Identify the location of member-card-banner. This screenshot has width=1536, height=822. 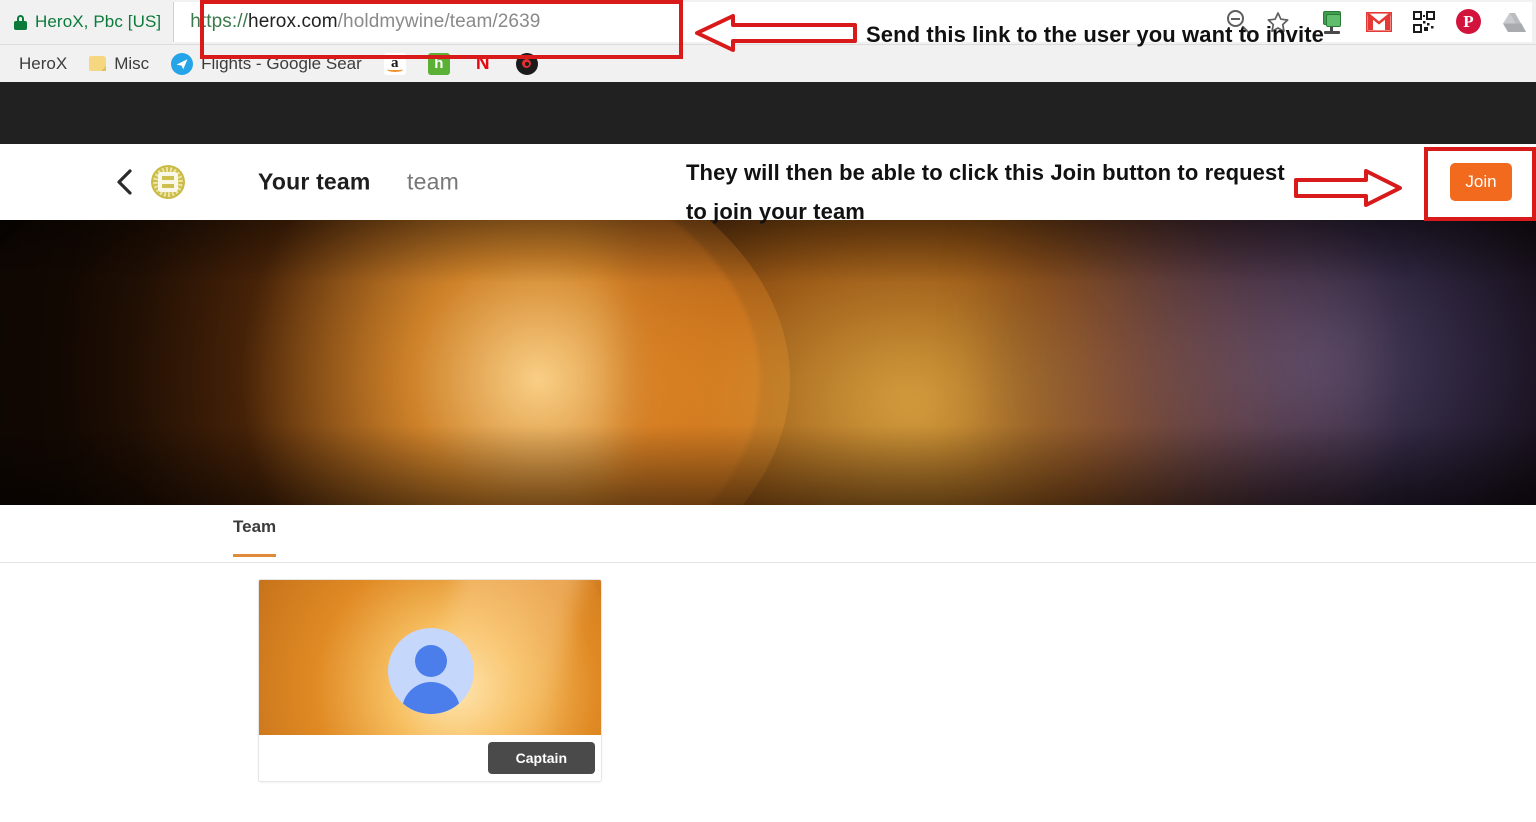
(430, 658).